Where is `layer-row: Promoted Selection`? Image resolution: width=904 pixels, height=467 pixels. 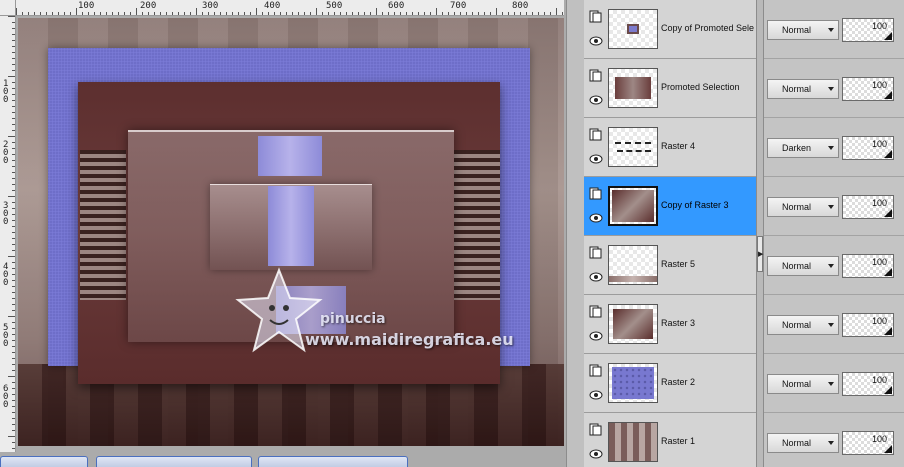 layer-row: Promoted Selection is located at coordinates (670, 88).